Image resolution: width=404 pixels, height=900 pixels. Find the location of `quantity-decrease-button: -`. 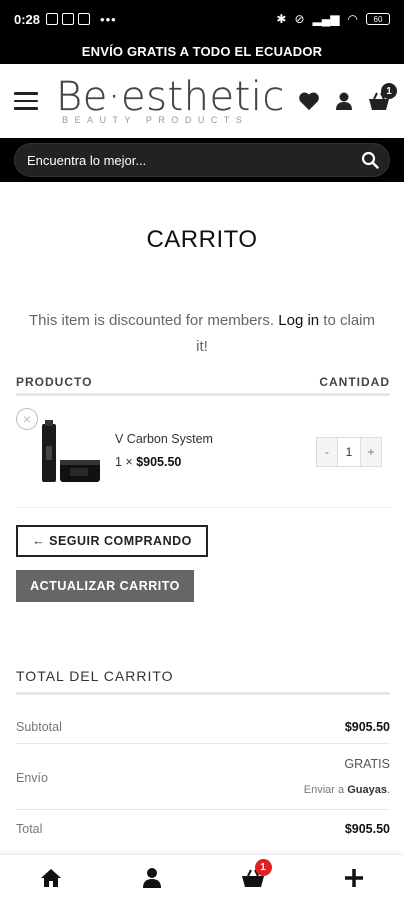

quantity-decrease-button: - is located at coordinates (327, 452).